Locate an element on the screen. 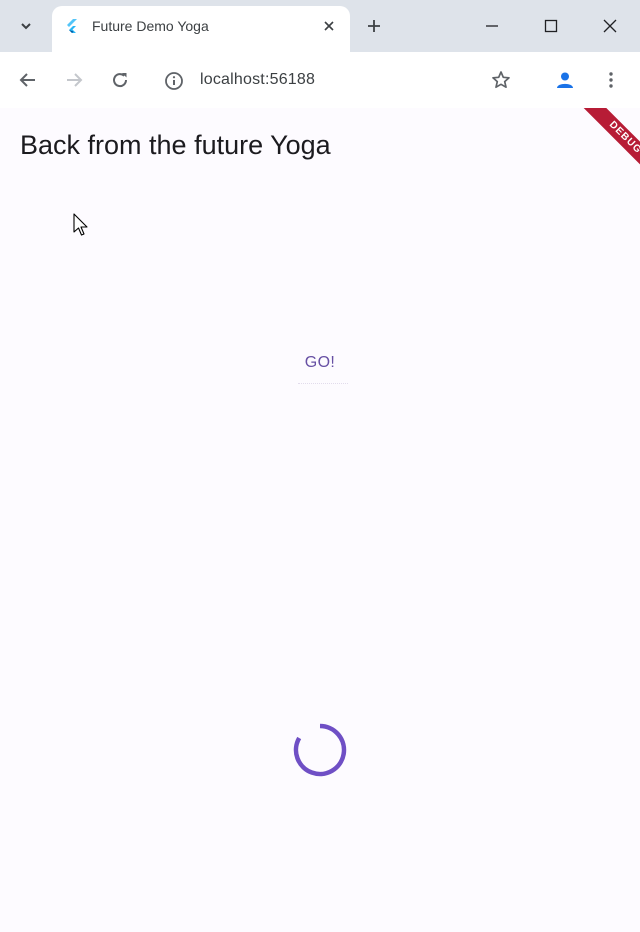 The height and width of the screenshot is (932, 640). page-title: Back from the future Yoga is located at coordinates (175, 145).